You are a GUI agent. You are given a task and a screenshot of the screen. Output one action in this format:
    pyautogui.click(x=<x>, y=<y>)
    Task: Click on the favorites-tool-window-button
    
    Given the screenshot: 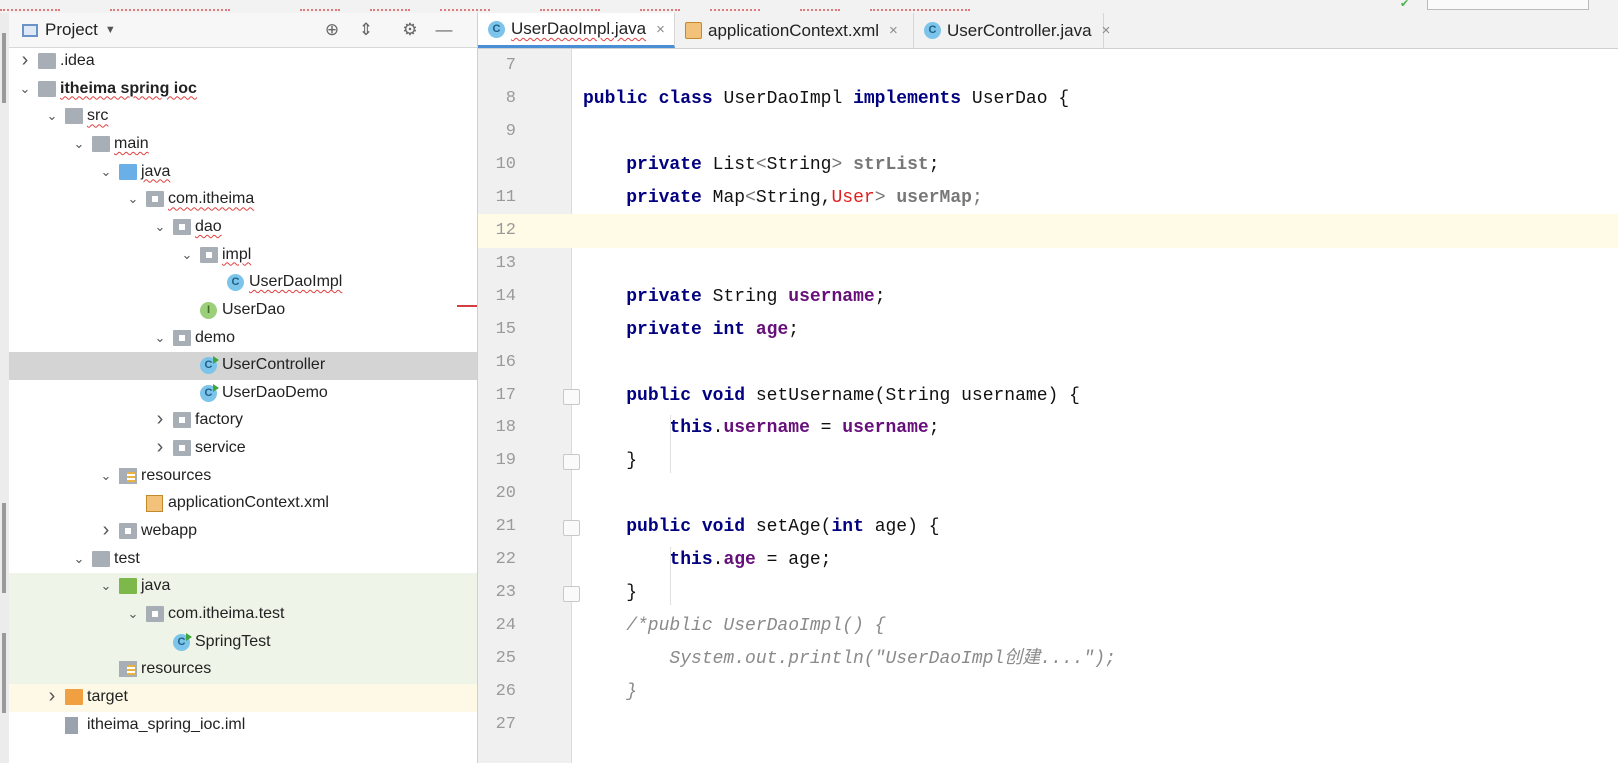 What is the action you would take?
    pyautogui.click(x=4, y=673)
    